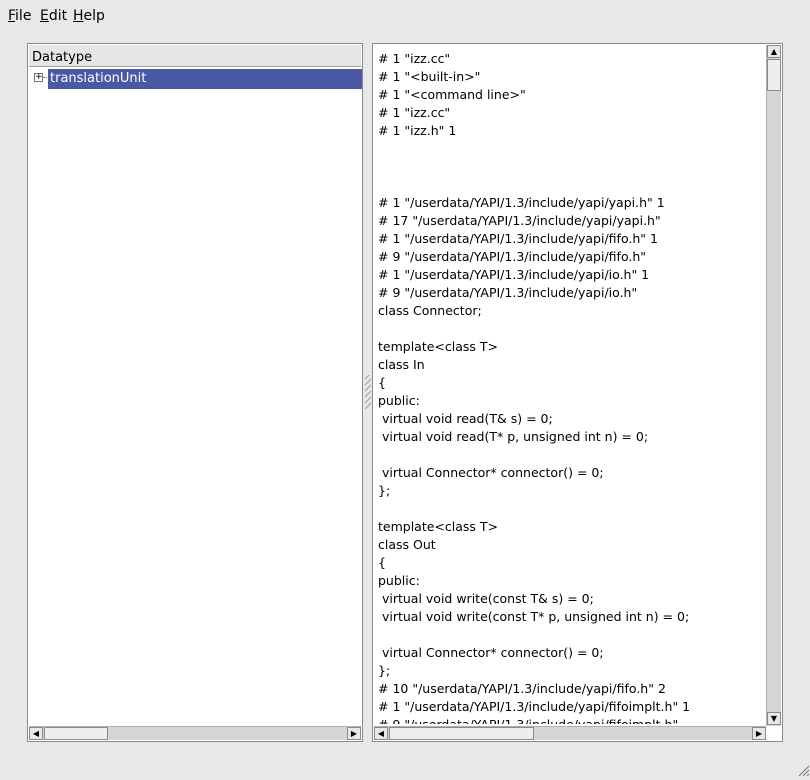 This screenshot has width=810, height=780. I want to click on right-vertical-scrollbar: ▲ ▼, so click(773, 385).